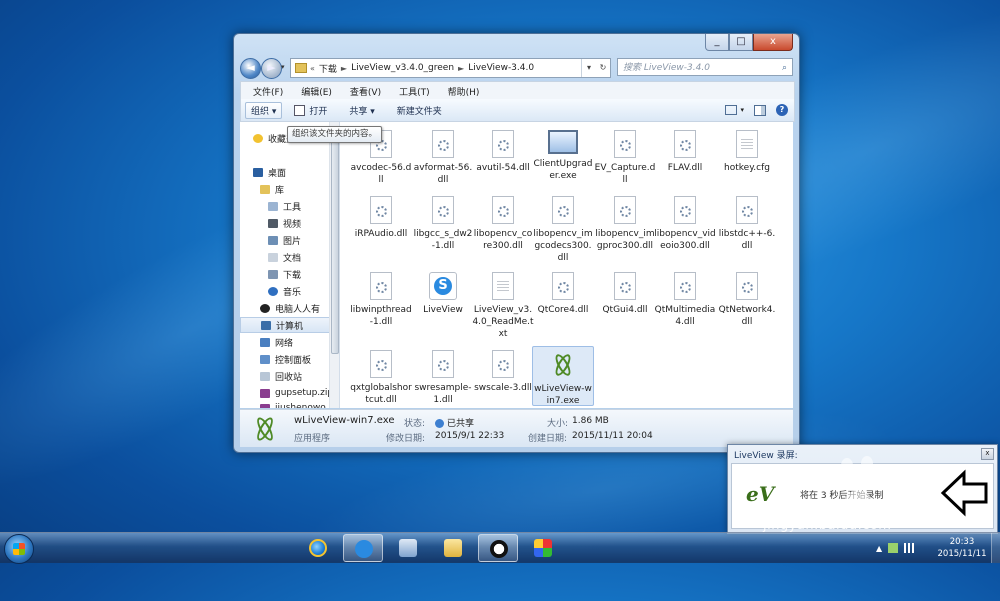  What do you see at coordinates (625, 158) in the screenshot?
I see `file-item: EV_Capture.dll` at bounding box center [625, 158].